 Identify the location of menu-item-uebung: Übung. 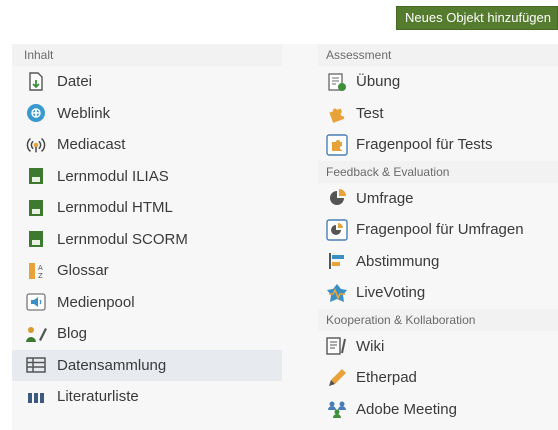
(438, 82).